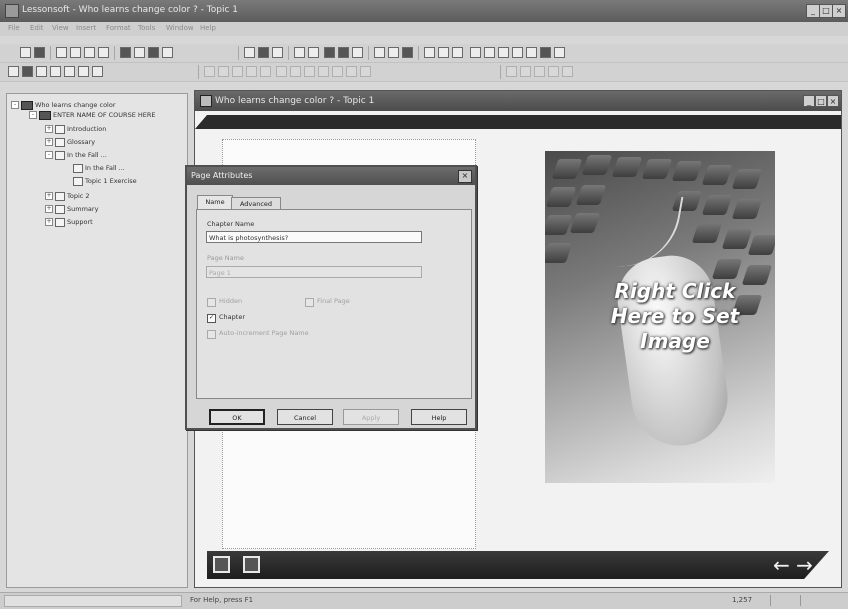 The width and height of the screenshot is (848, 609). I want to click on save-icon, so click(39, 52).